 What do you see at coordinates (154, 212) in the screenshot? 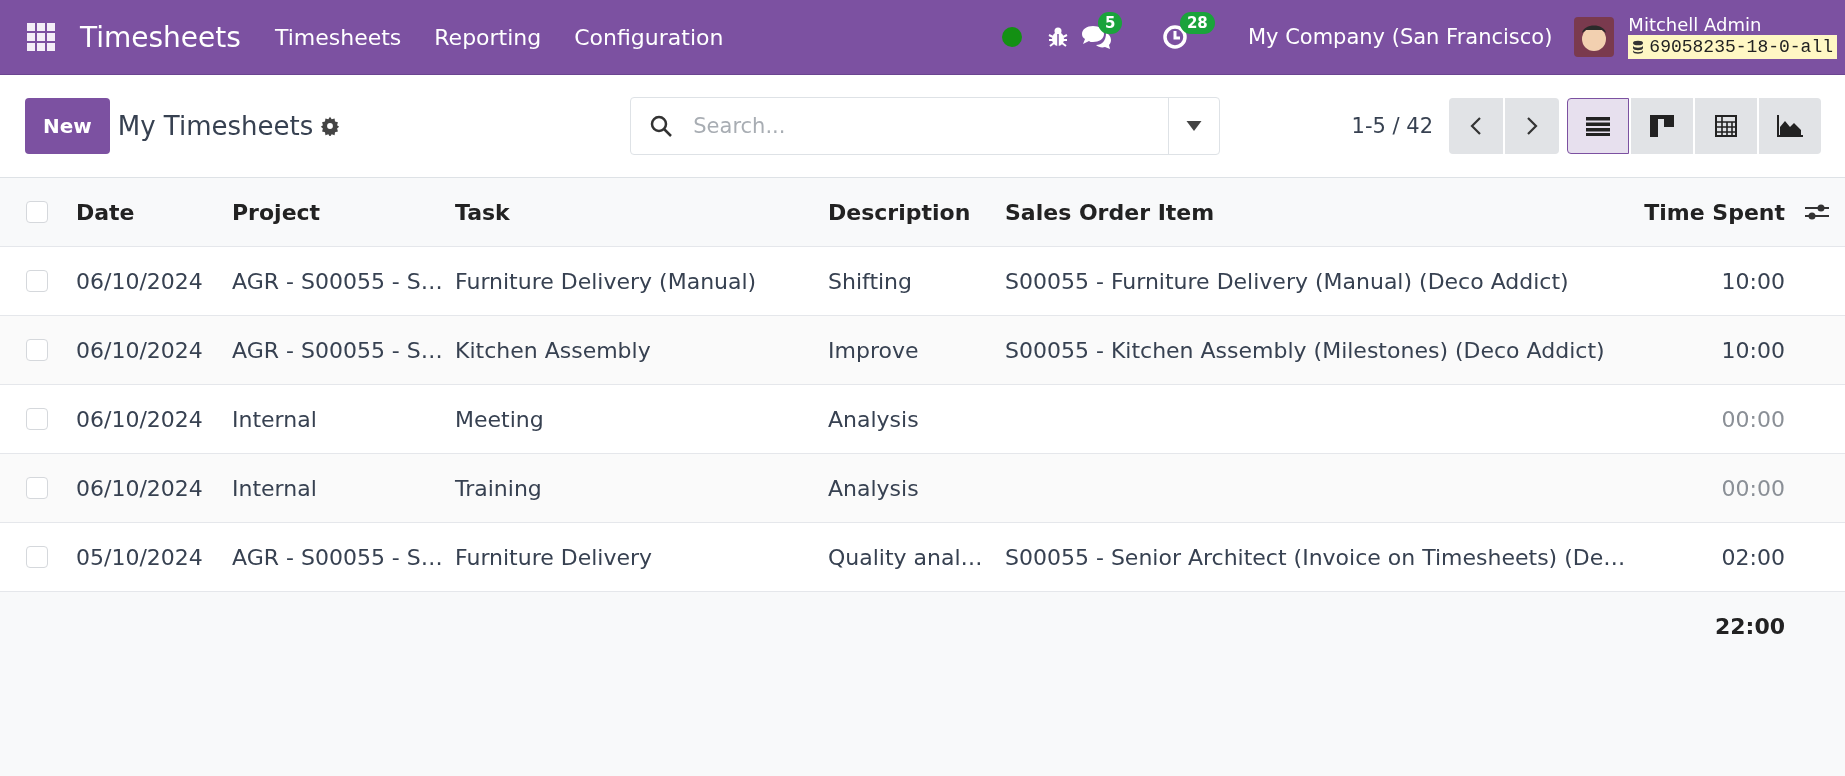
I see `column-header: Date` at bounding box center [154, 212].